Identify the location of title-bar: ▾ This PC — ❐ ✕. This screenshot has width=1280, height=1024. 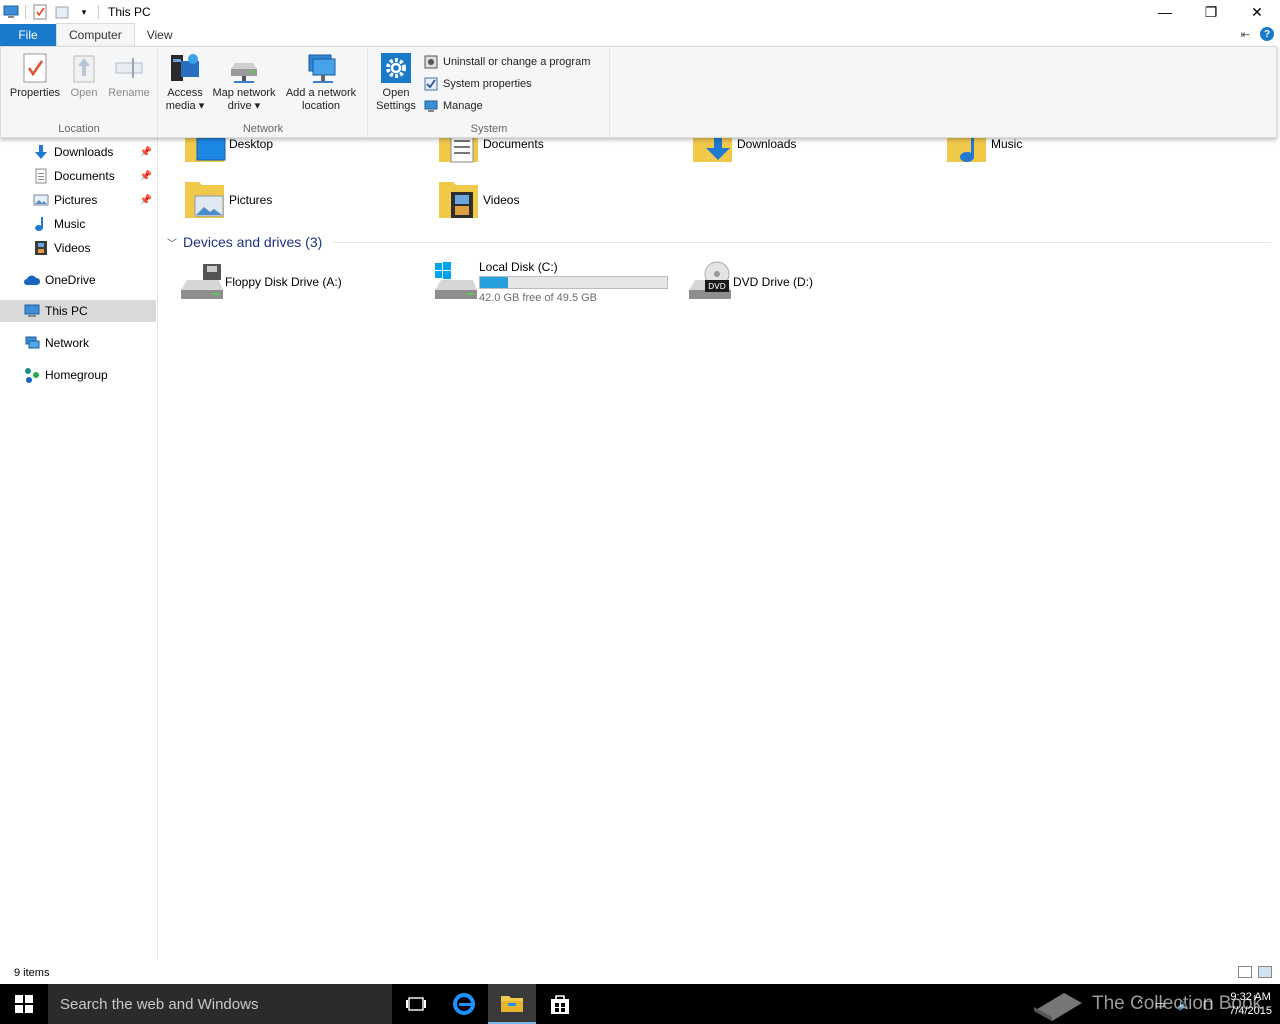
(640, 12).